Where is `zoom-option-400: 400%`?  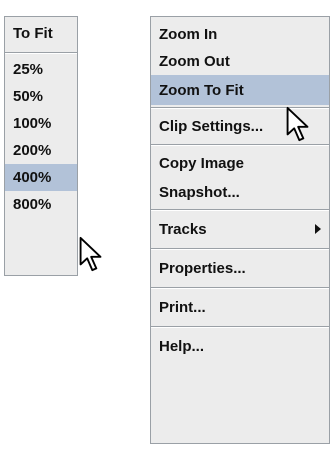 zoom-option-400: 400% is located at coordinates (41, 177).